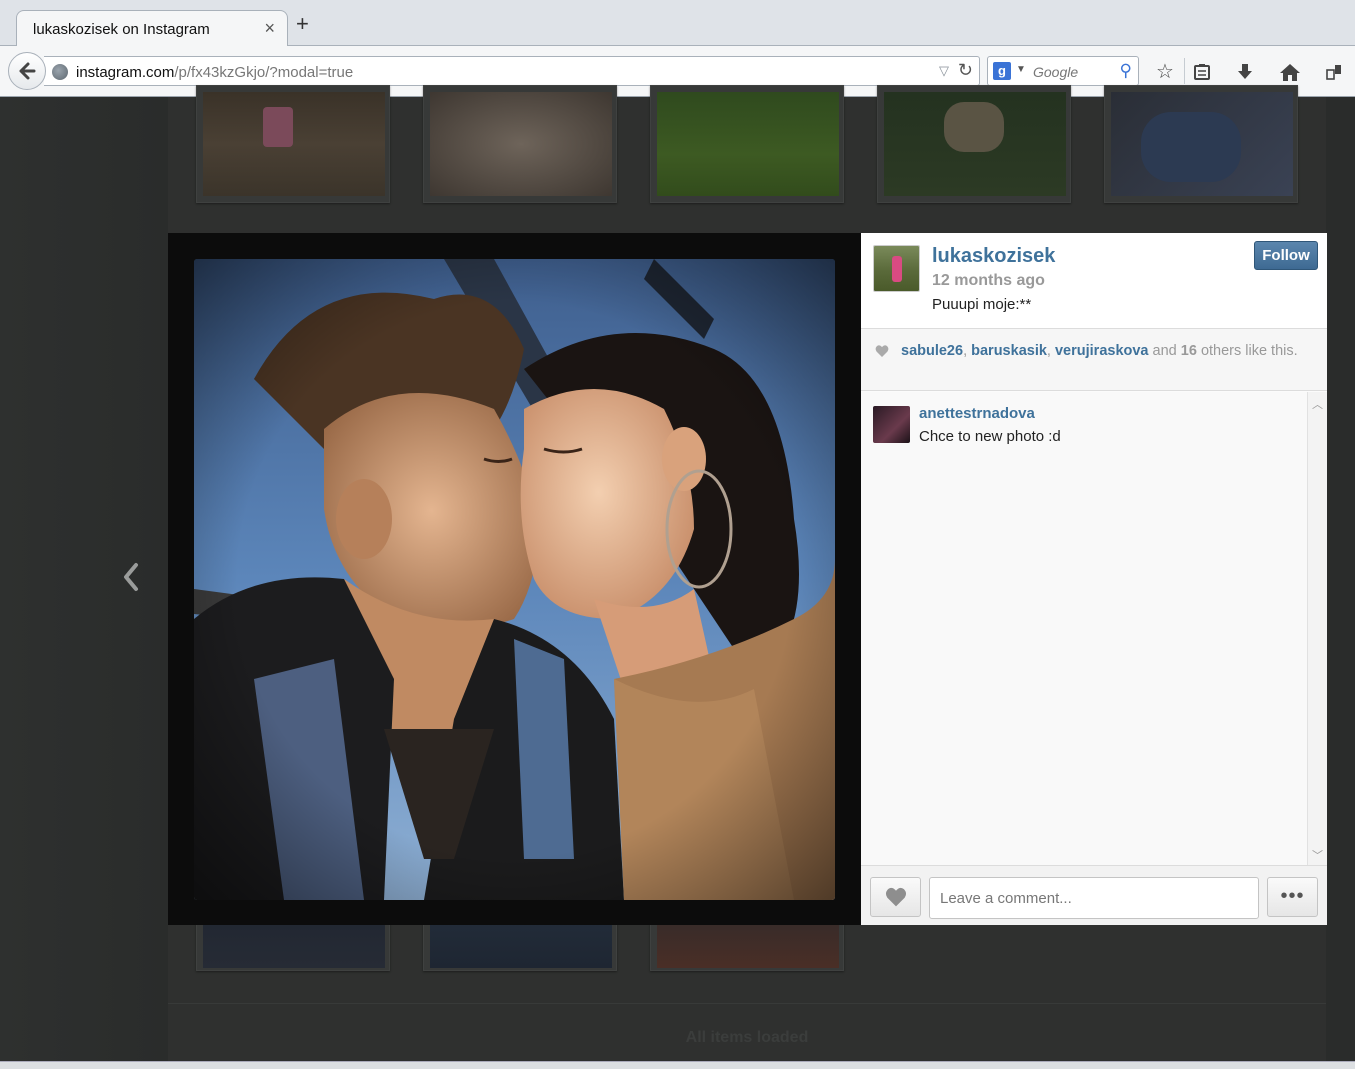 The image size is (1355, 1069). I want to click on follow-button: Follow, so click(1286, 255).